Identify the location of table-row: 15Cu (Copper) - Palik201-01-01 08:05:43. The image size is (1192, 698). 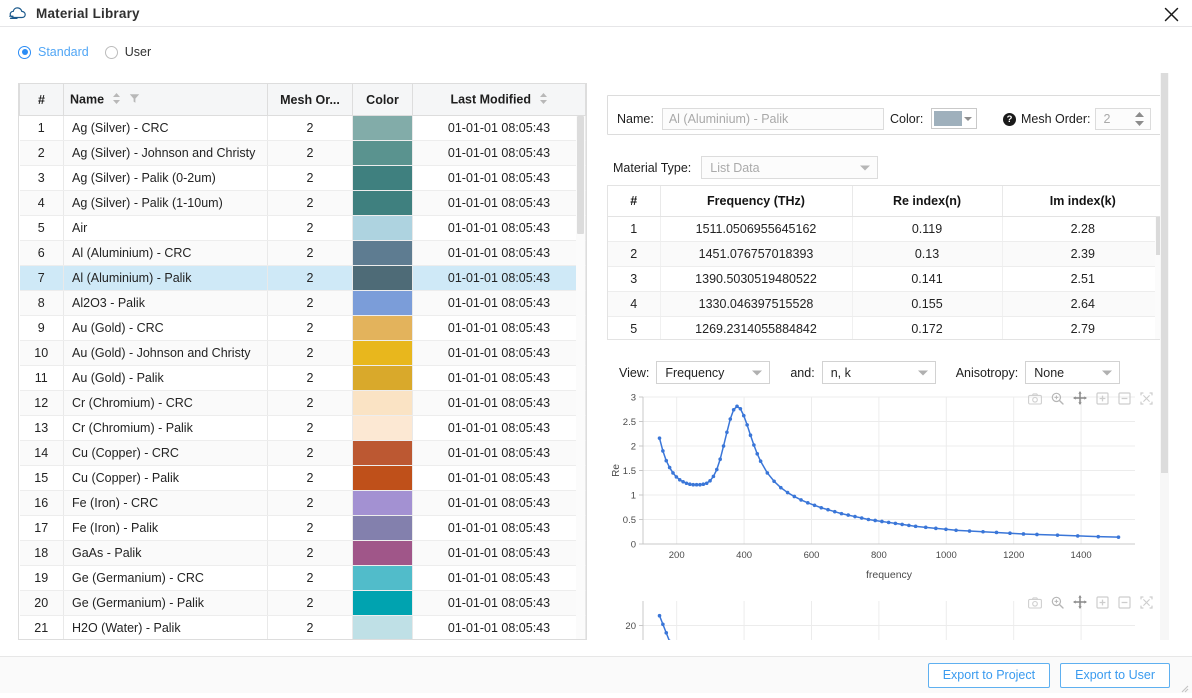
(303, 478).